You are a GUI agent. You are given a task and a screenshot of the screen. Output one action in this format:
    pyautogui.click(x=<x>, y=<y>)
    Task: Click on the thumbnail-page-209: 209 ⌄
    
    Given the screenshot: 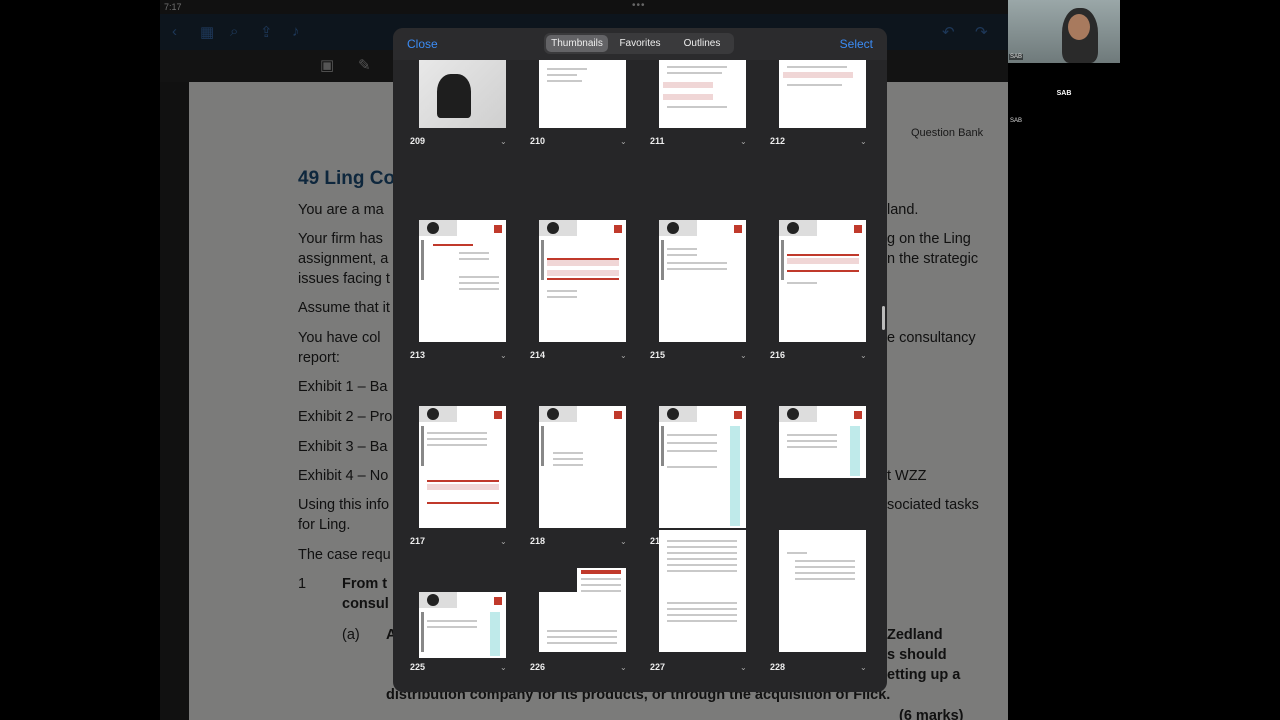 What is the action you would take?
    pyautogui.click(x=458, y=119)
    